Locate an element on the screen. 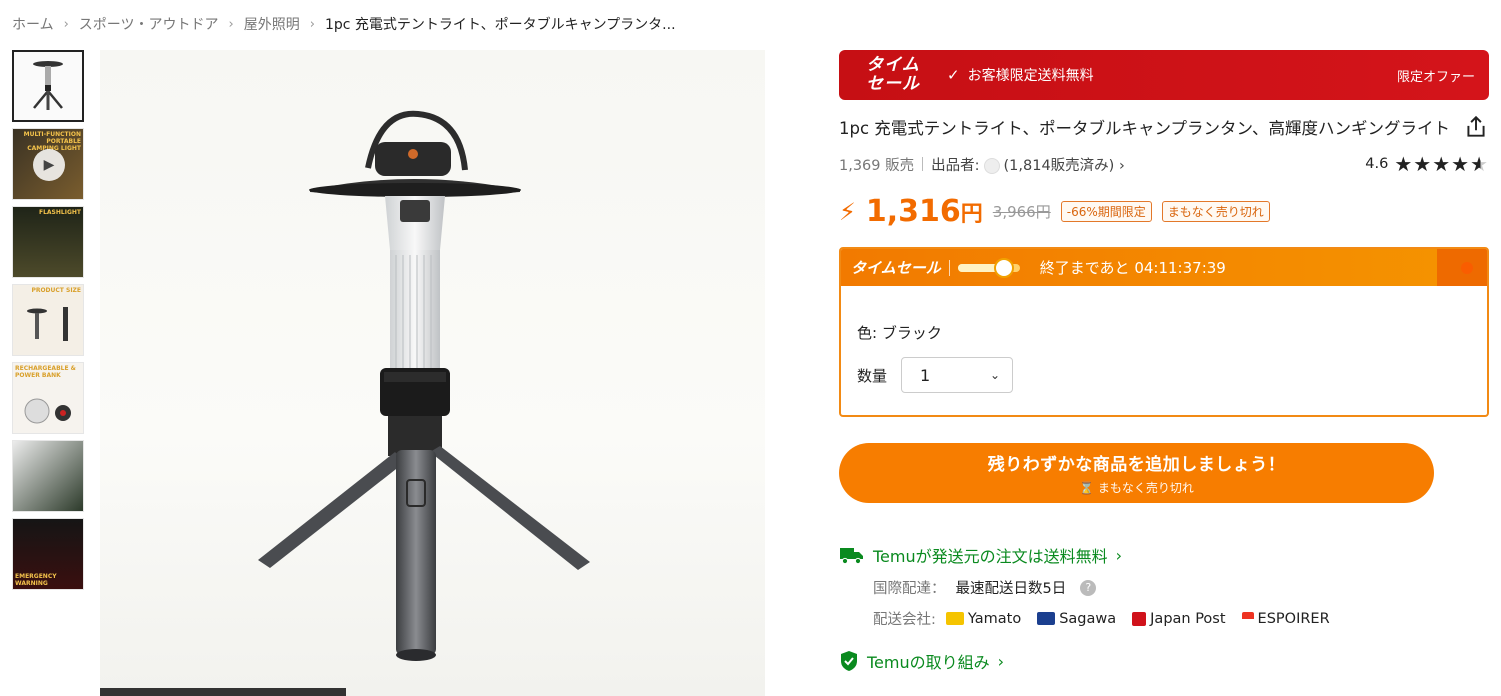 The image size is (1501, 696). rating-value: 4.6 is located at coordinates (1377, 164).